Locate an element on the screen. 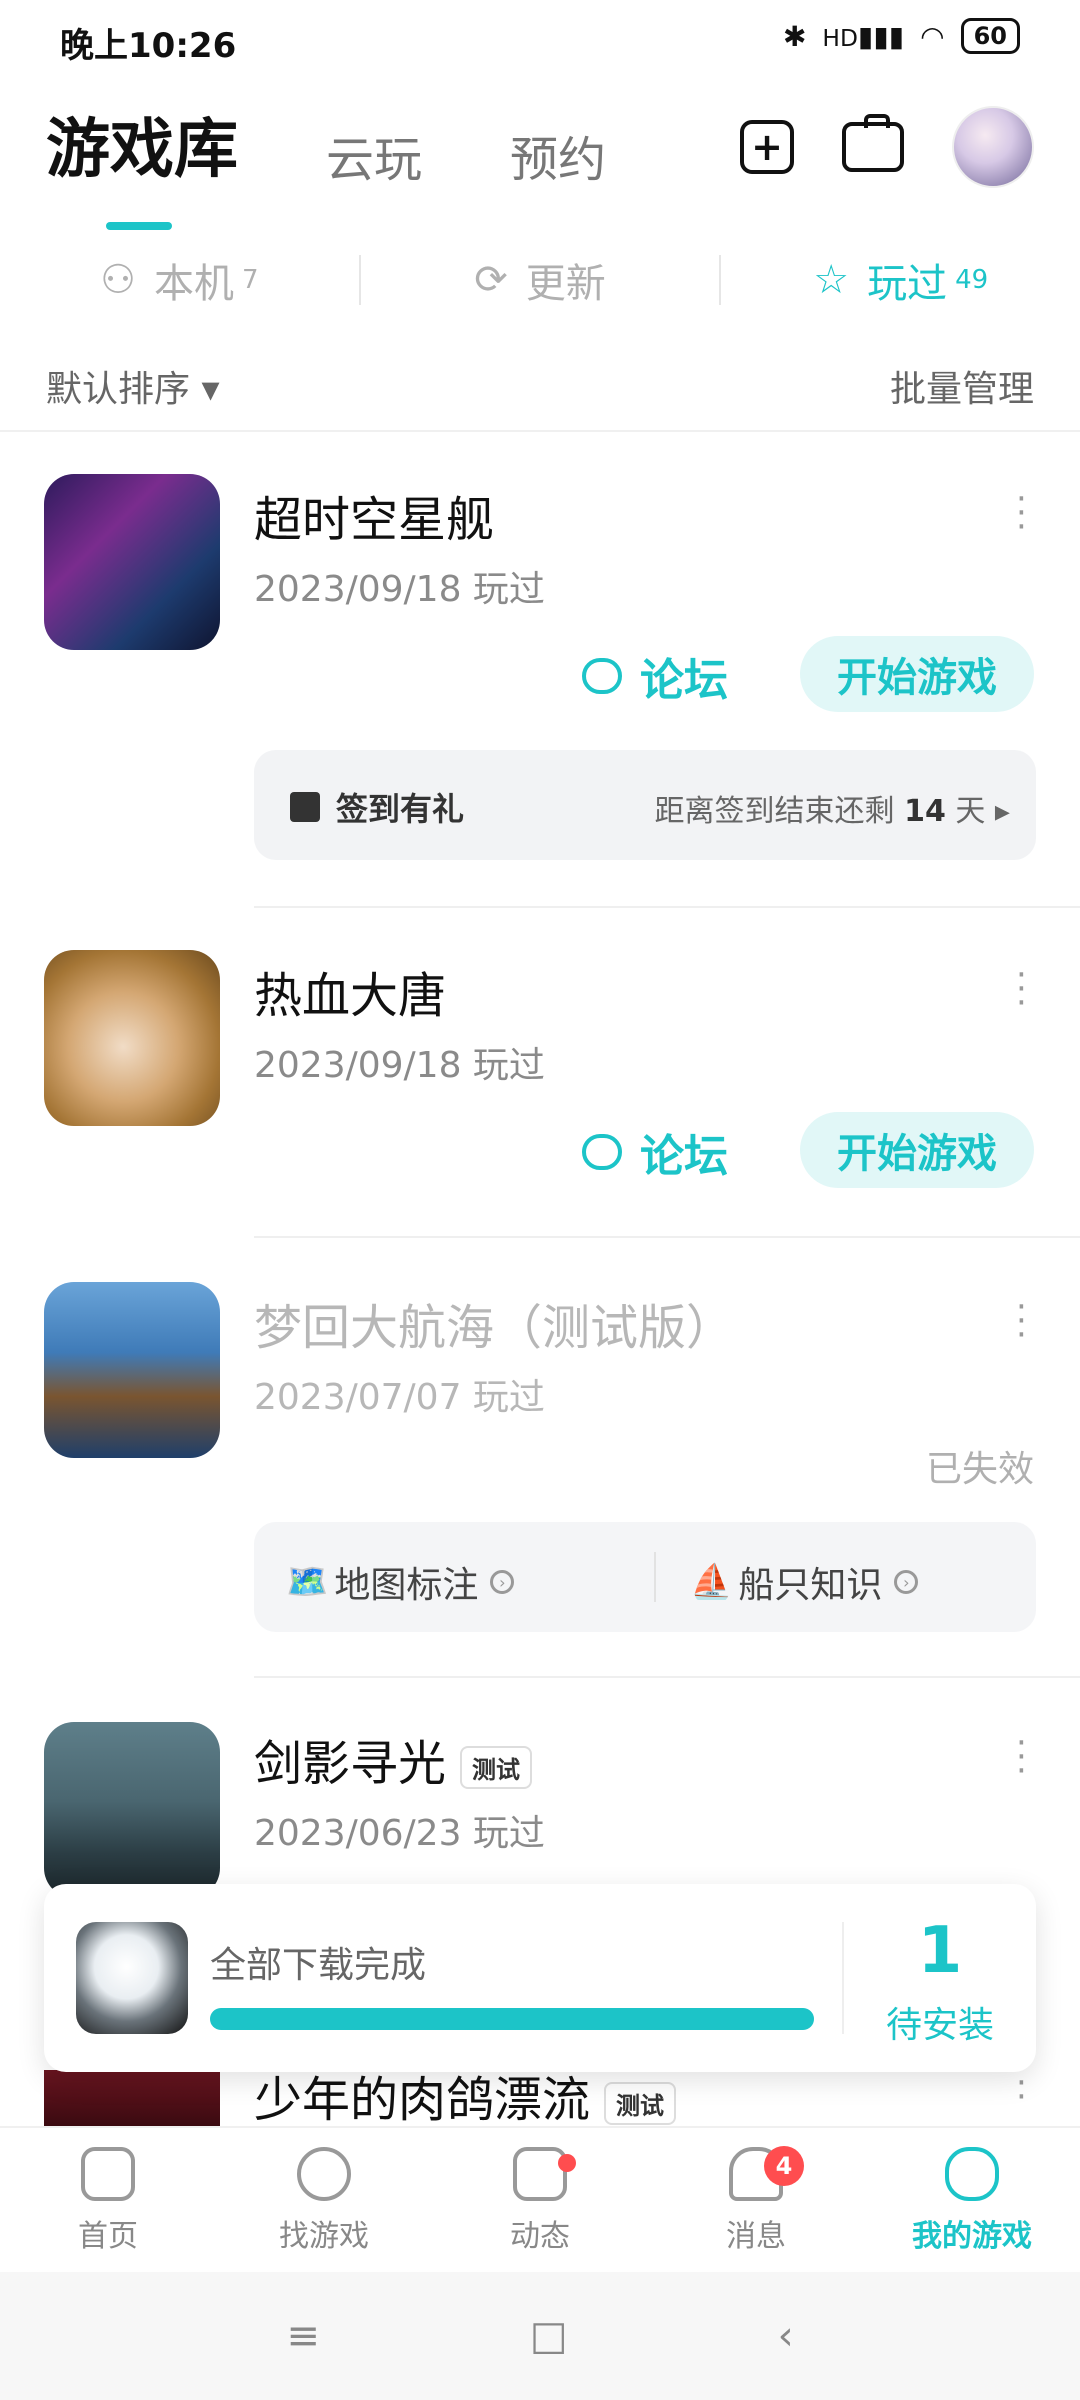 The height and width of the screenshot is (2400, 1080). game-title: 梦回大航海（测试版） is located at coordinates (494, 1323).